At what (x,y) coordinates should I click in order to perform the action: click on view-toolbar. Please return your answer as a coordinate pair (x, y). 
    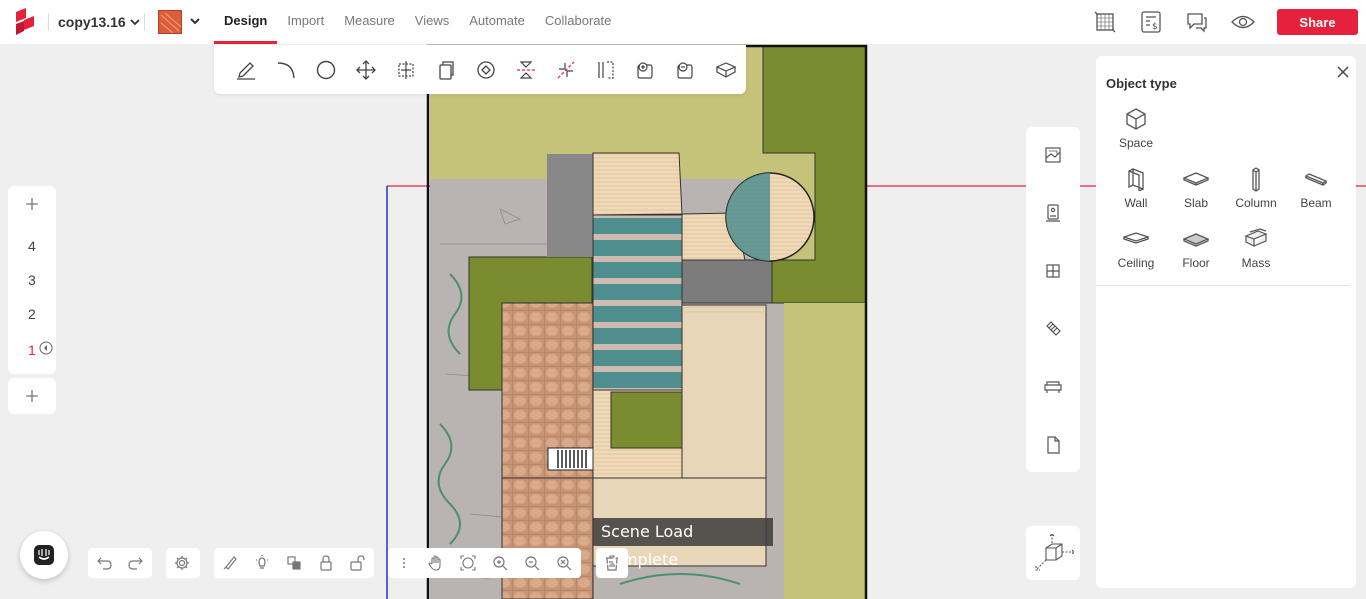
    Looking at the image, I should click on (484, 563).